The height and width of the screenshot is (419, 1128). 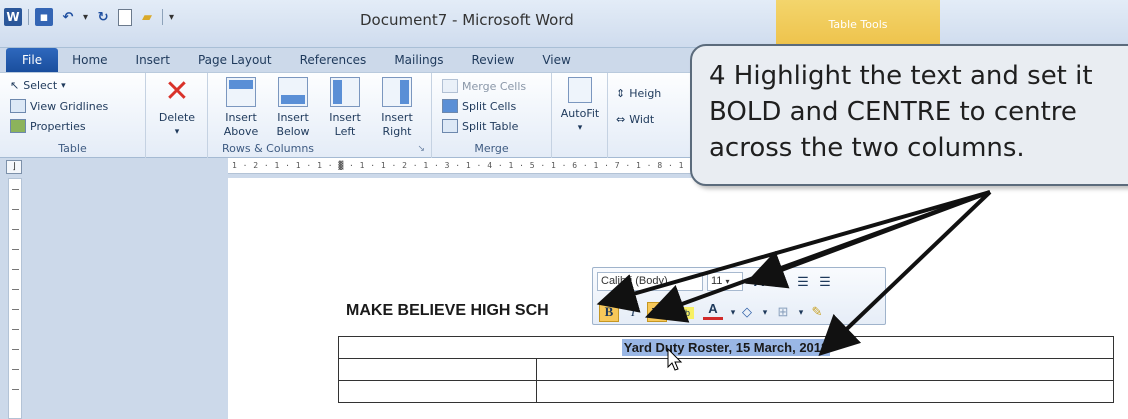 What do you see at coordinates (858, 24) in the screenshot?
I see `table-tools-context-tab: Table Tools` at bounding box center [858, 24].